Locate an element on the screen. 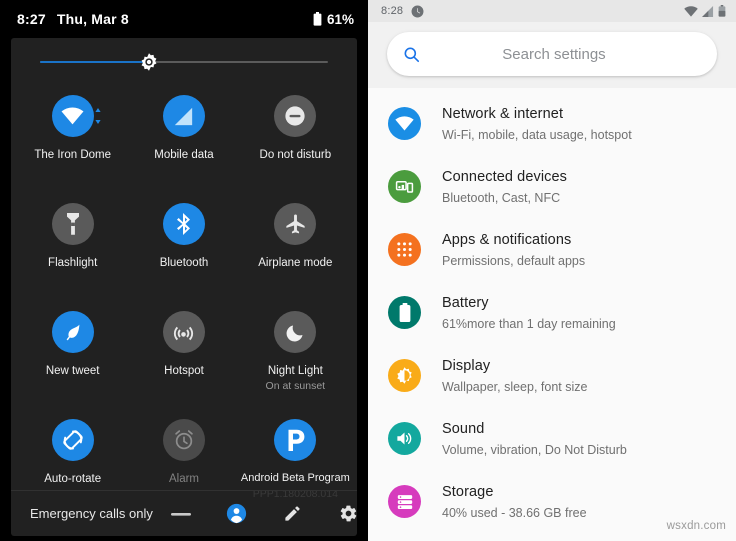  qs-battery-percent: 61% is located at coordinates (340, 19).